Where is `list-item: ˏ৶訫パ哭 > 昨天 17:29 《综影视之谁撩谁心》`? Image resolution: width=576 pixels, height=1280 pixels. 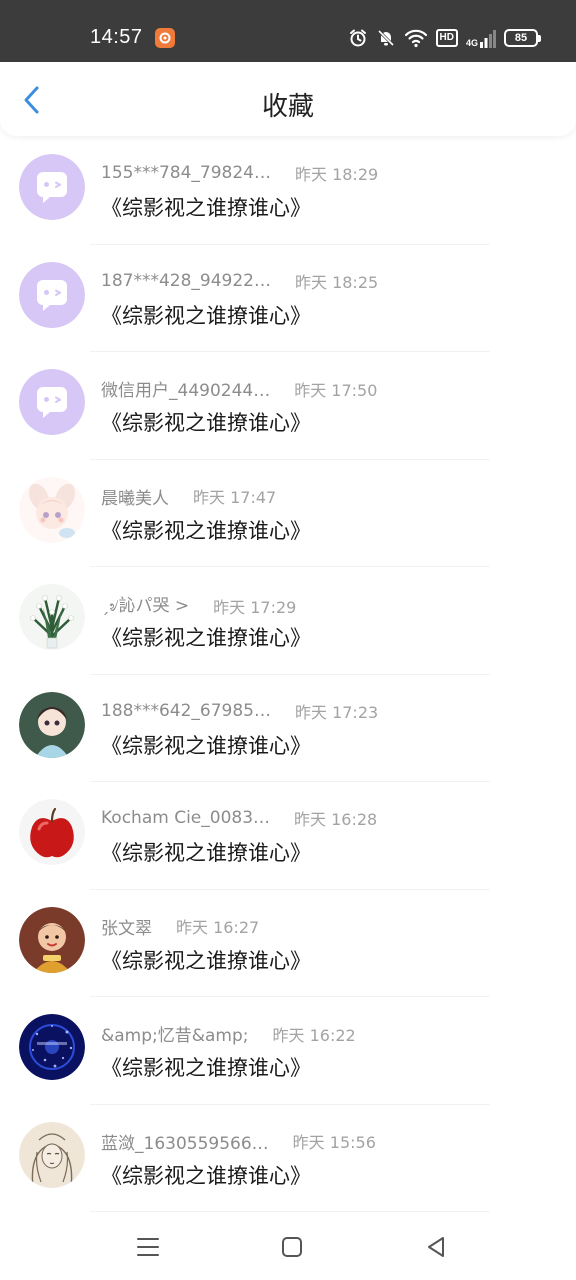 list-item: ˏ৶訫パ哭 > 昨天 17:29 《综影视之谁撩谁心》 is located at coordinates (288, 621).